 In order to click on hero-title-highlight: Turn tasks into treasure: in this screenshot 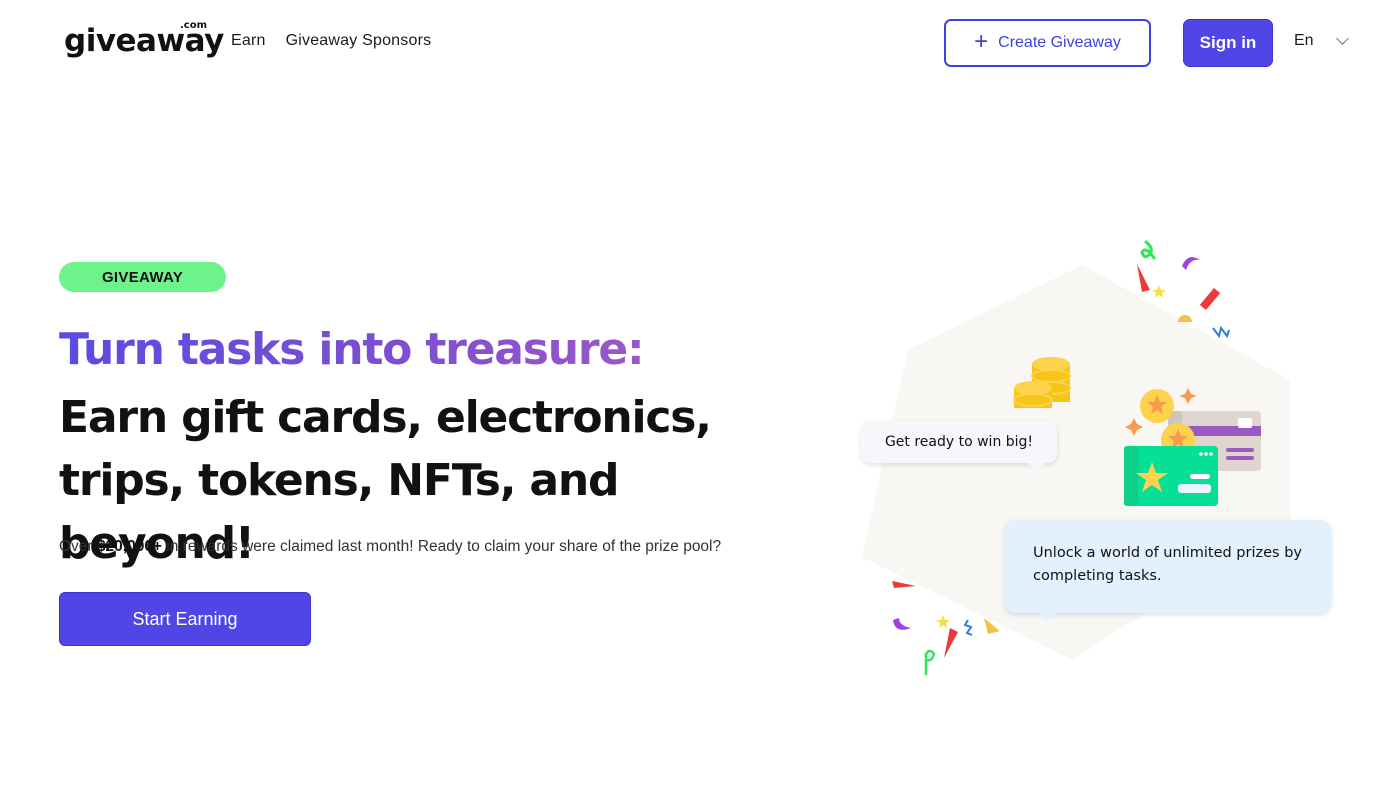, I will do `click(352, 350)`.